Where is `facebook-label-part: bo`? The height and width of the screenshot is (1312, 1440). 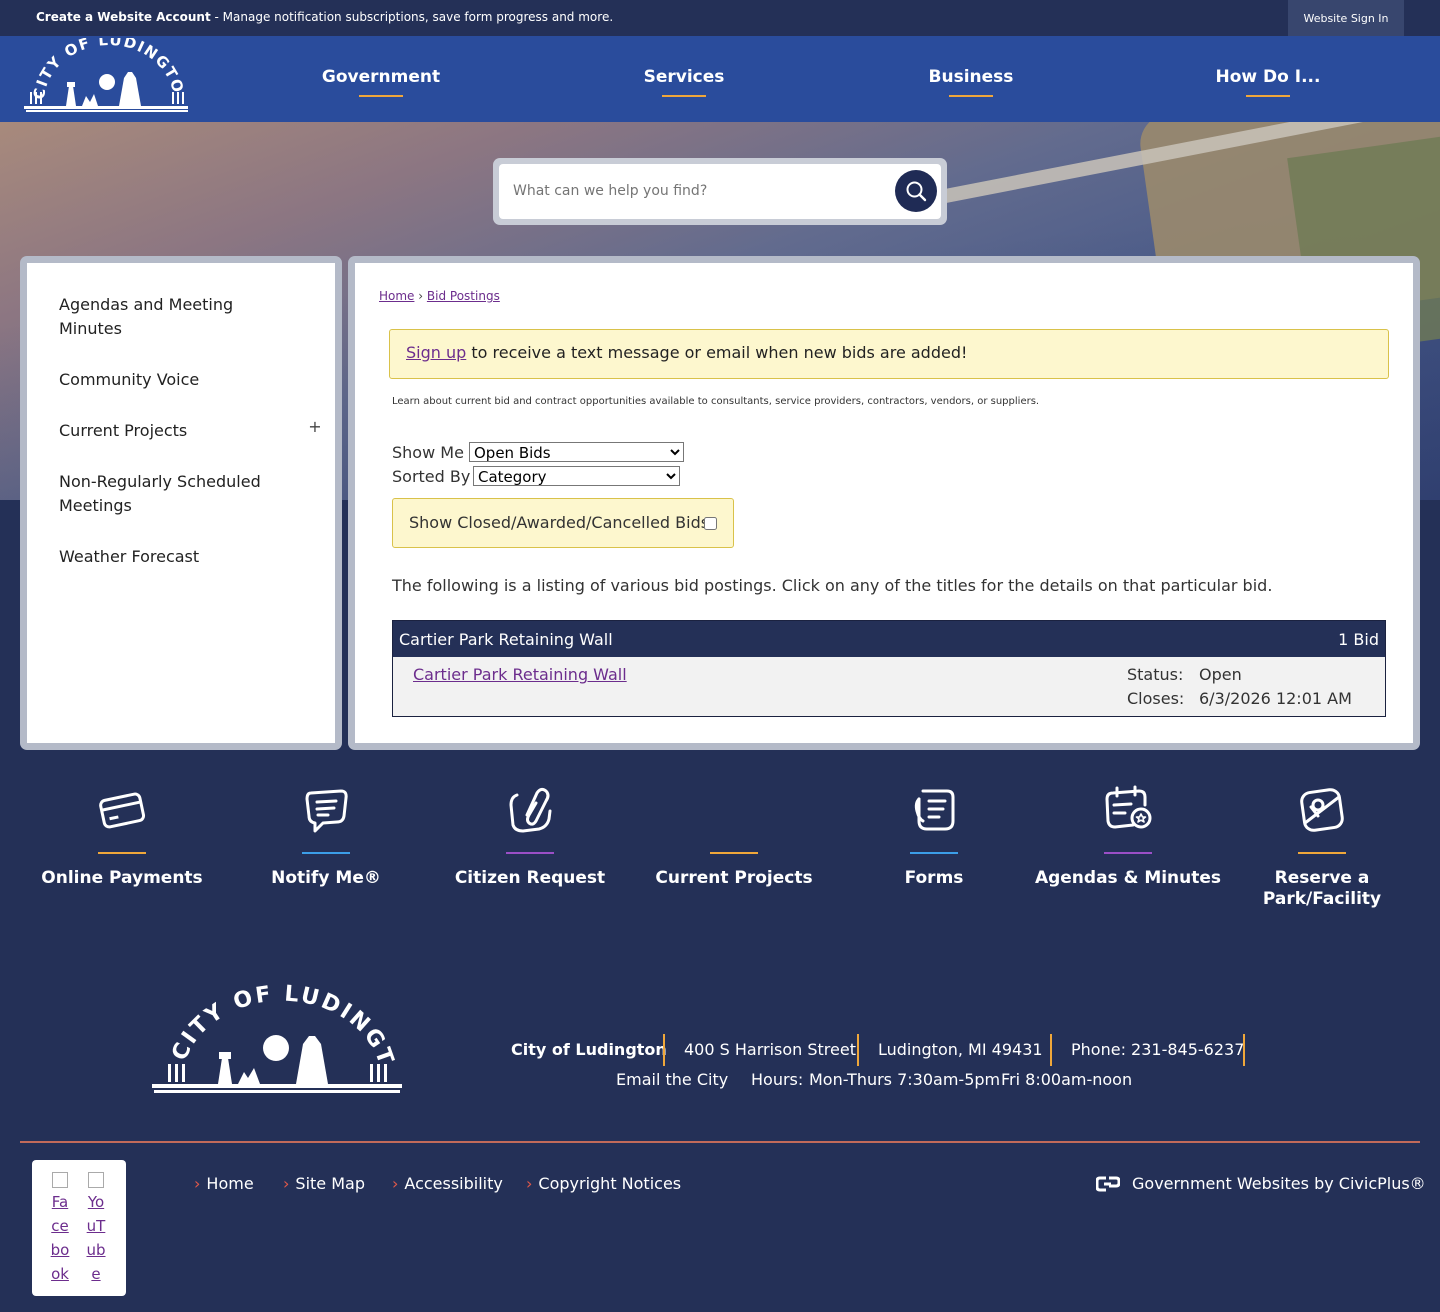 facebook-label-part: bo is located at coordinates (60, 1250).